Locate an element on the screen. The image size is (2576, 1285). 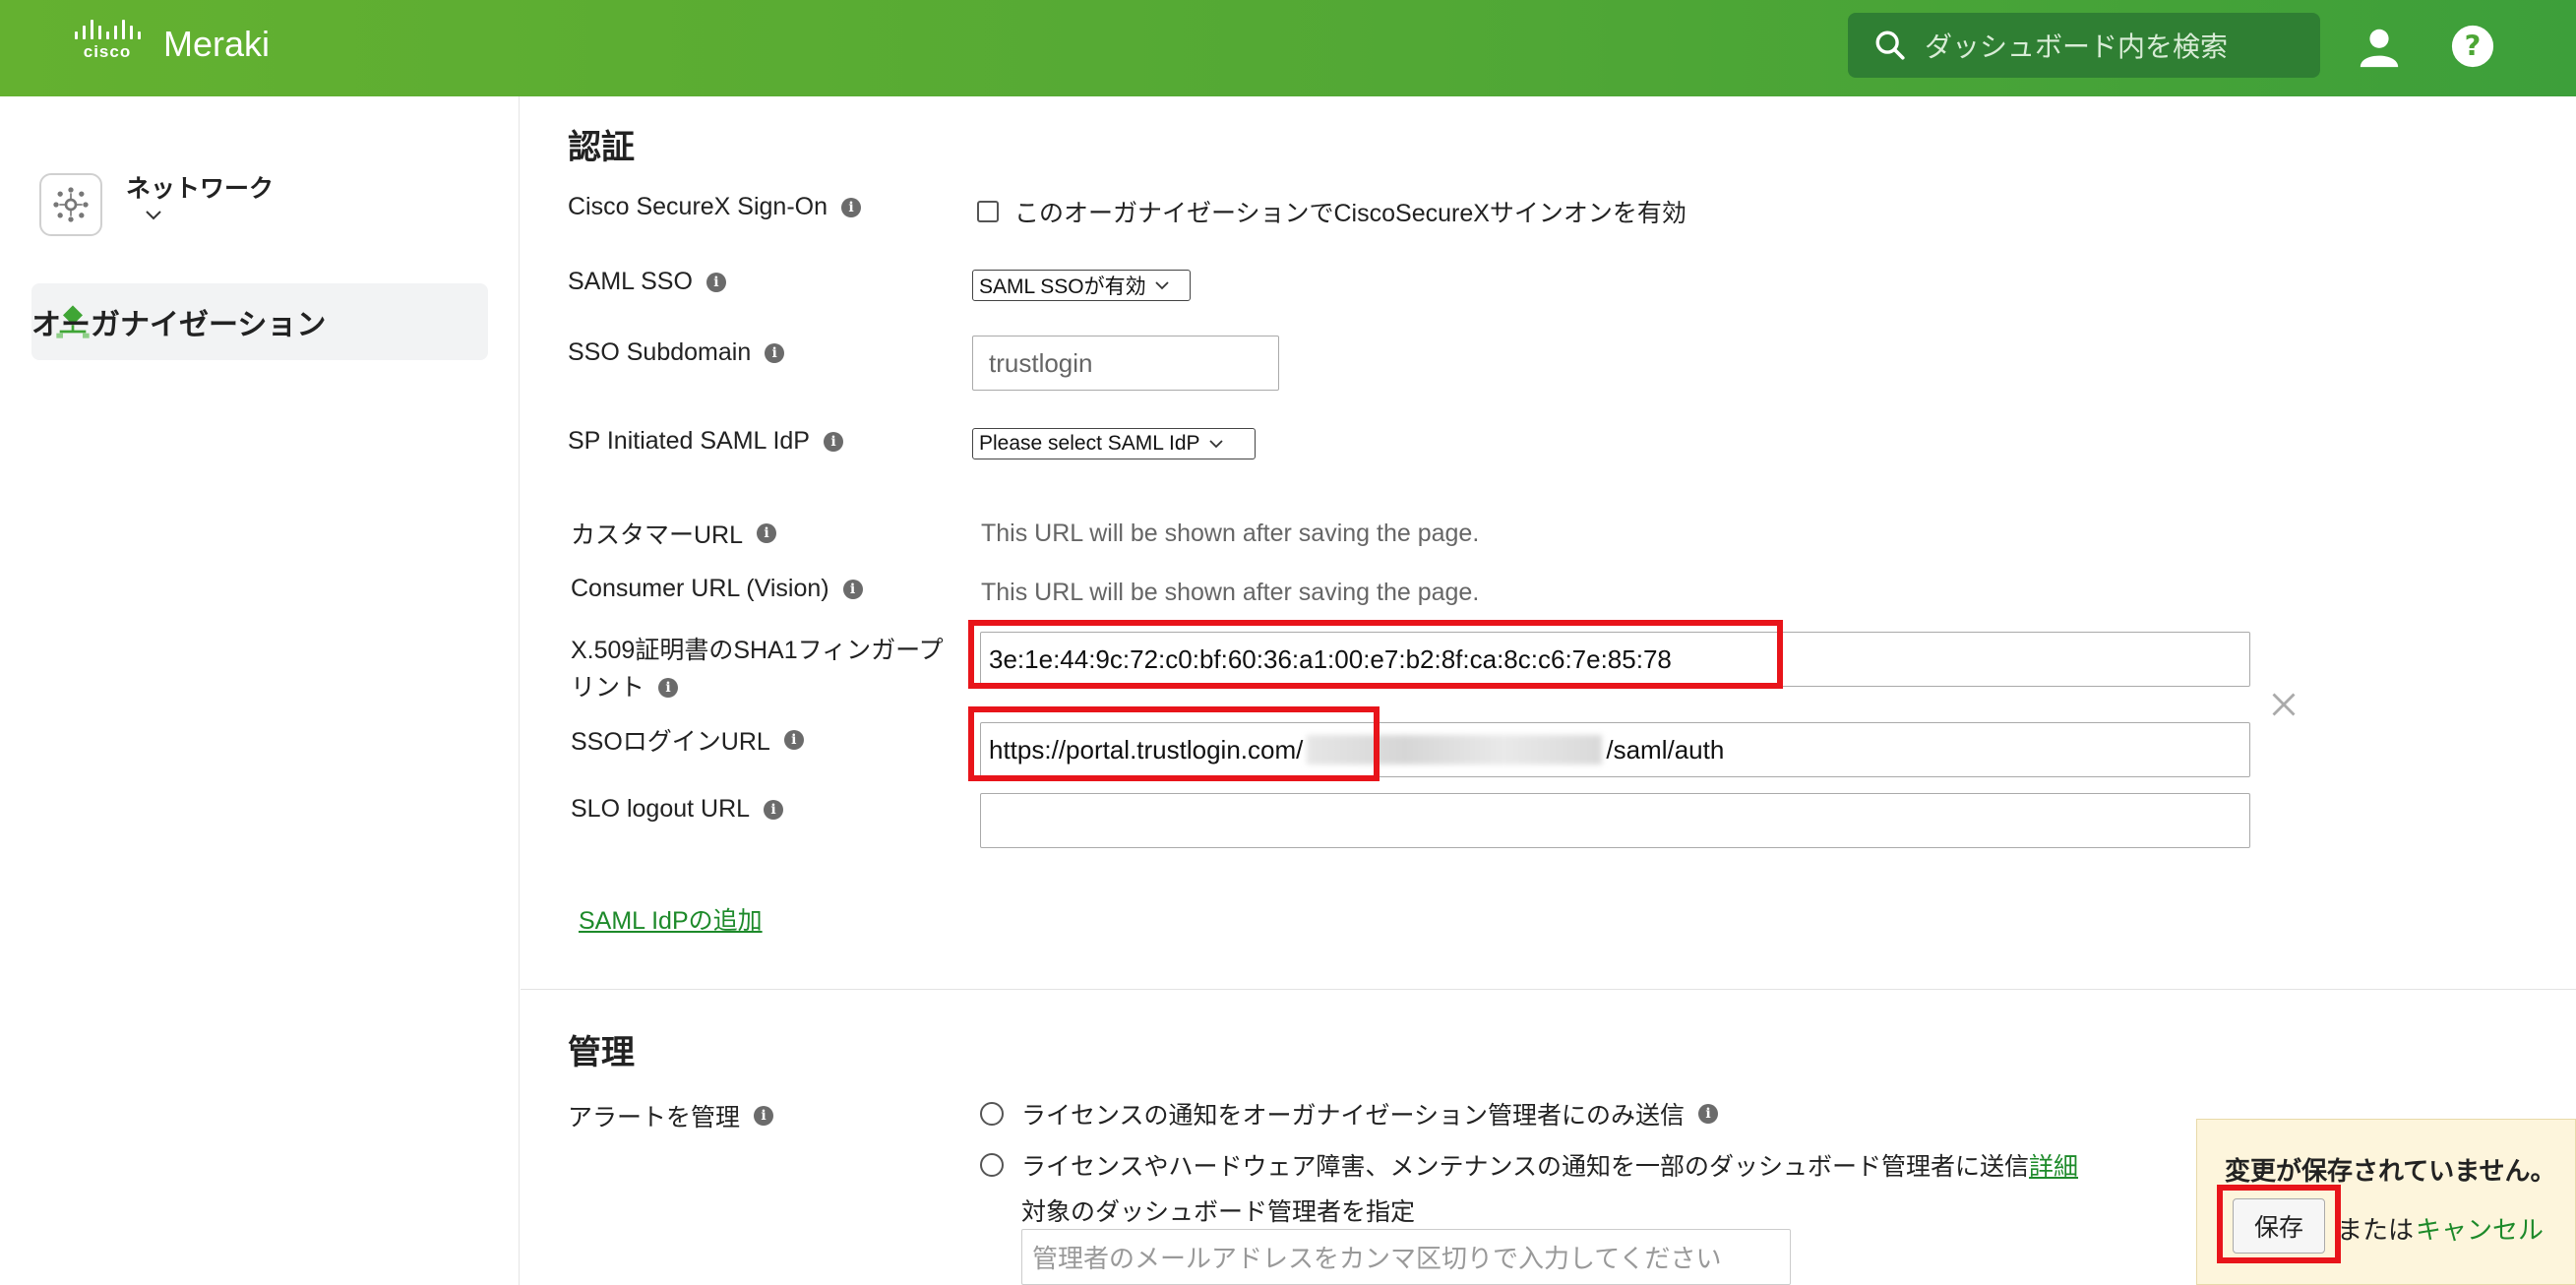
securex-option: このオーガナイゼーションでCiscoSecureXサインオンを有効 is located at coordinates (1332, 211).